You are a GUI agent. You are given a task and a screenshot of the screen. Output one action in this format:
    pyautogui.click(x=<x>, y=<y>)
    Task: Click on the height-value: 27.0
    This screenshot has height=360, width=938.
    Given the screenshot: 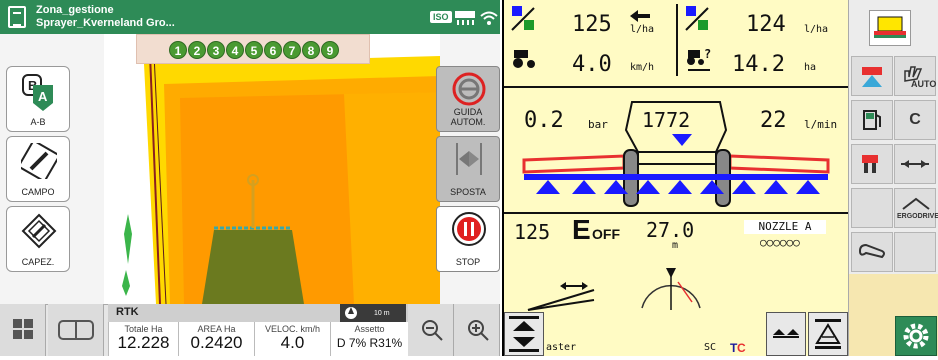 What is the action you would take?
    pyautogui.click(x=670, y=230)
    